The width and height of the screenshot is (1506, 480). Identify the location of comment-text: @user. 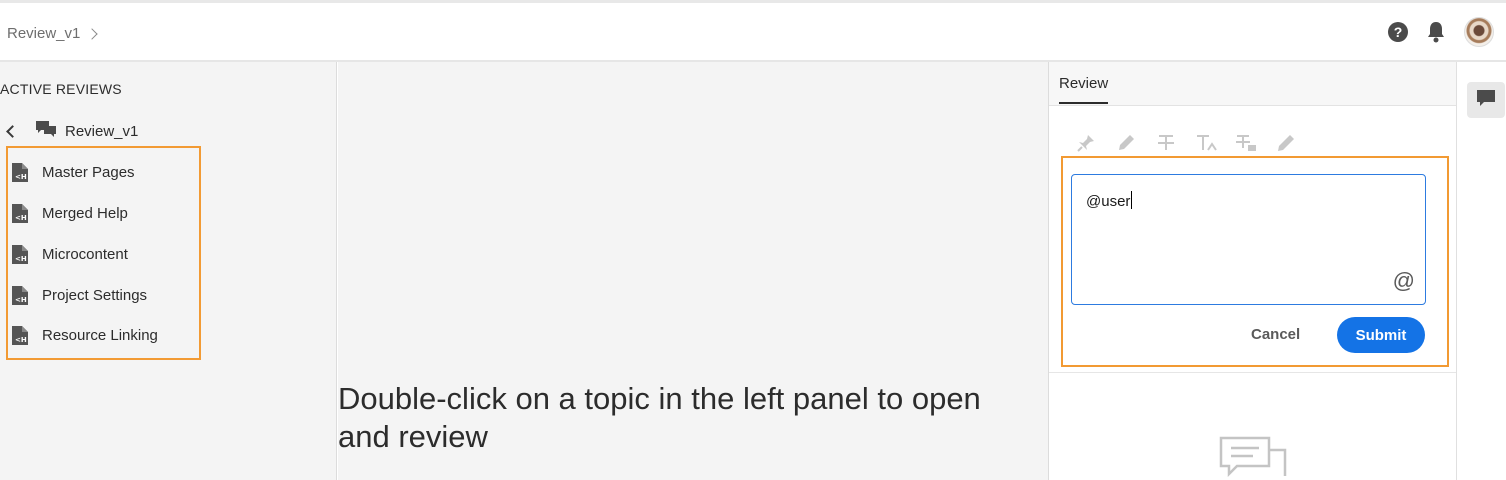
(1109, 200).